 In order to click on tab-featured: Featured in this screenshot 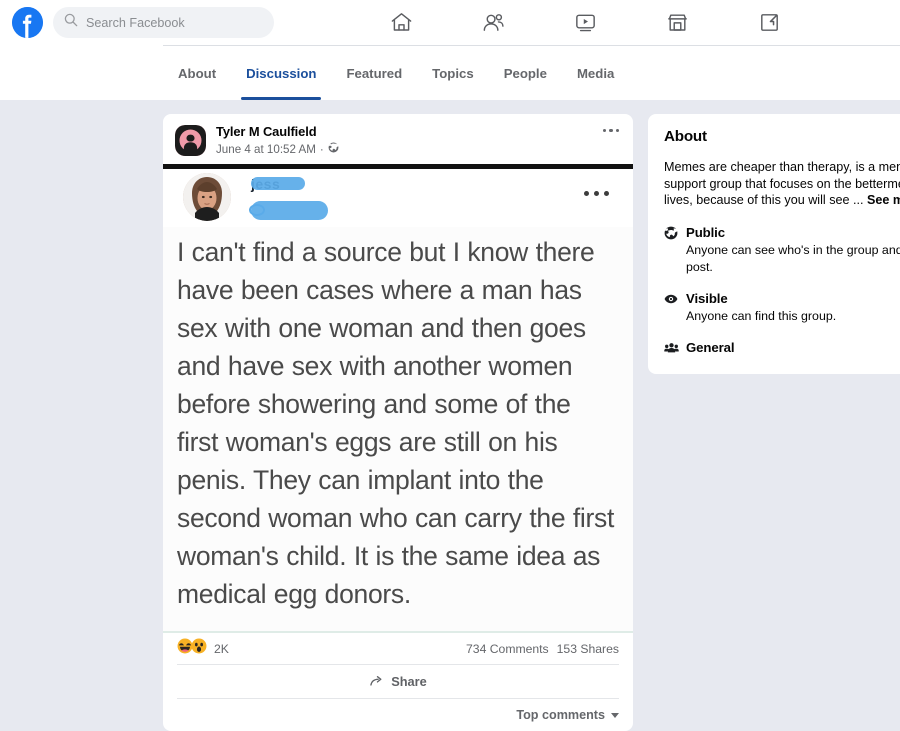, I will do `click(374, 73)`.